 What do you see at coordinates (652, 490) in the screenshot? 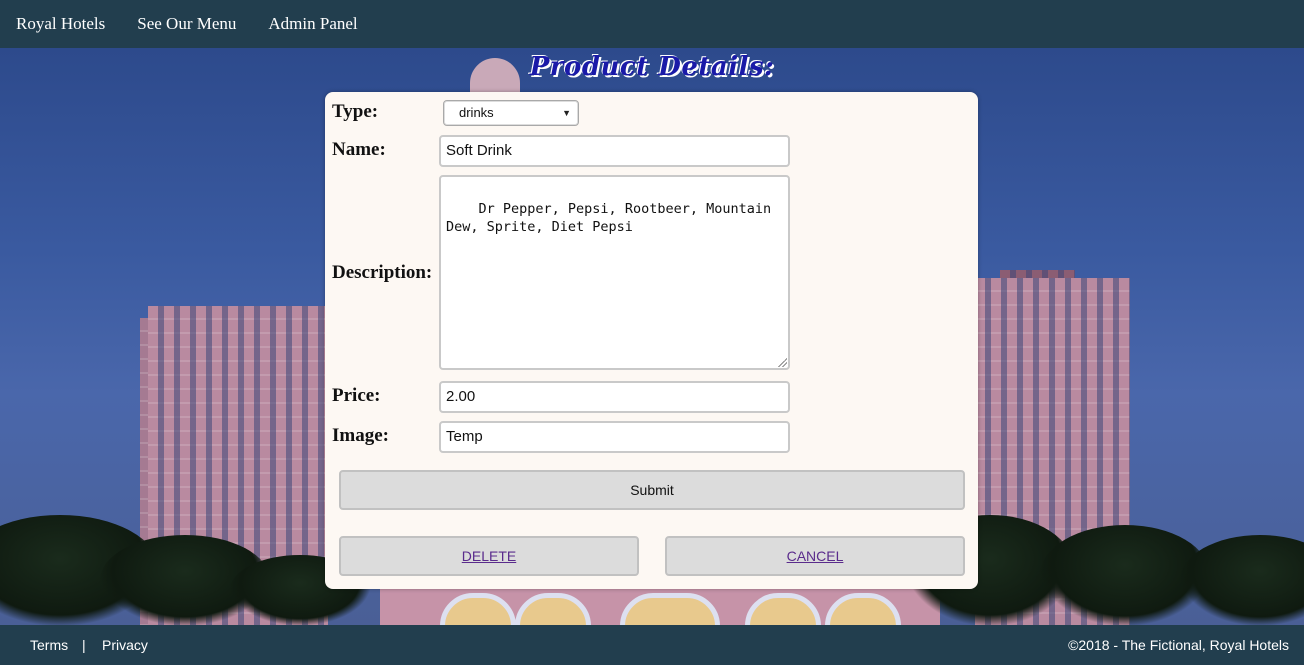
I see `submit-button: Submit` at bounding box center [652, 490].